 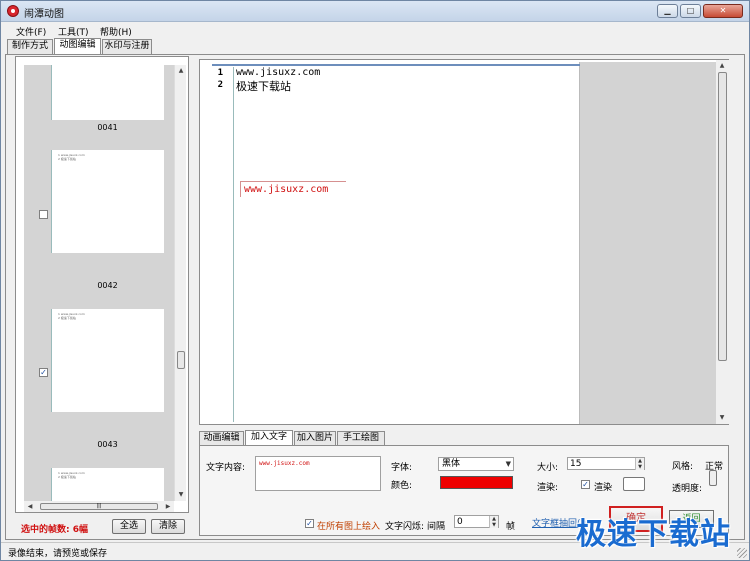 I want to click on all-frames-checkbox: ✓, so click(x=309, y=523).